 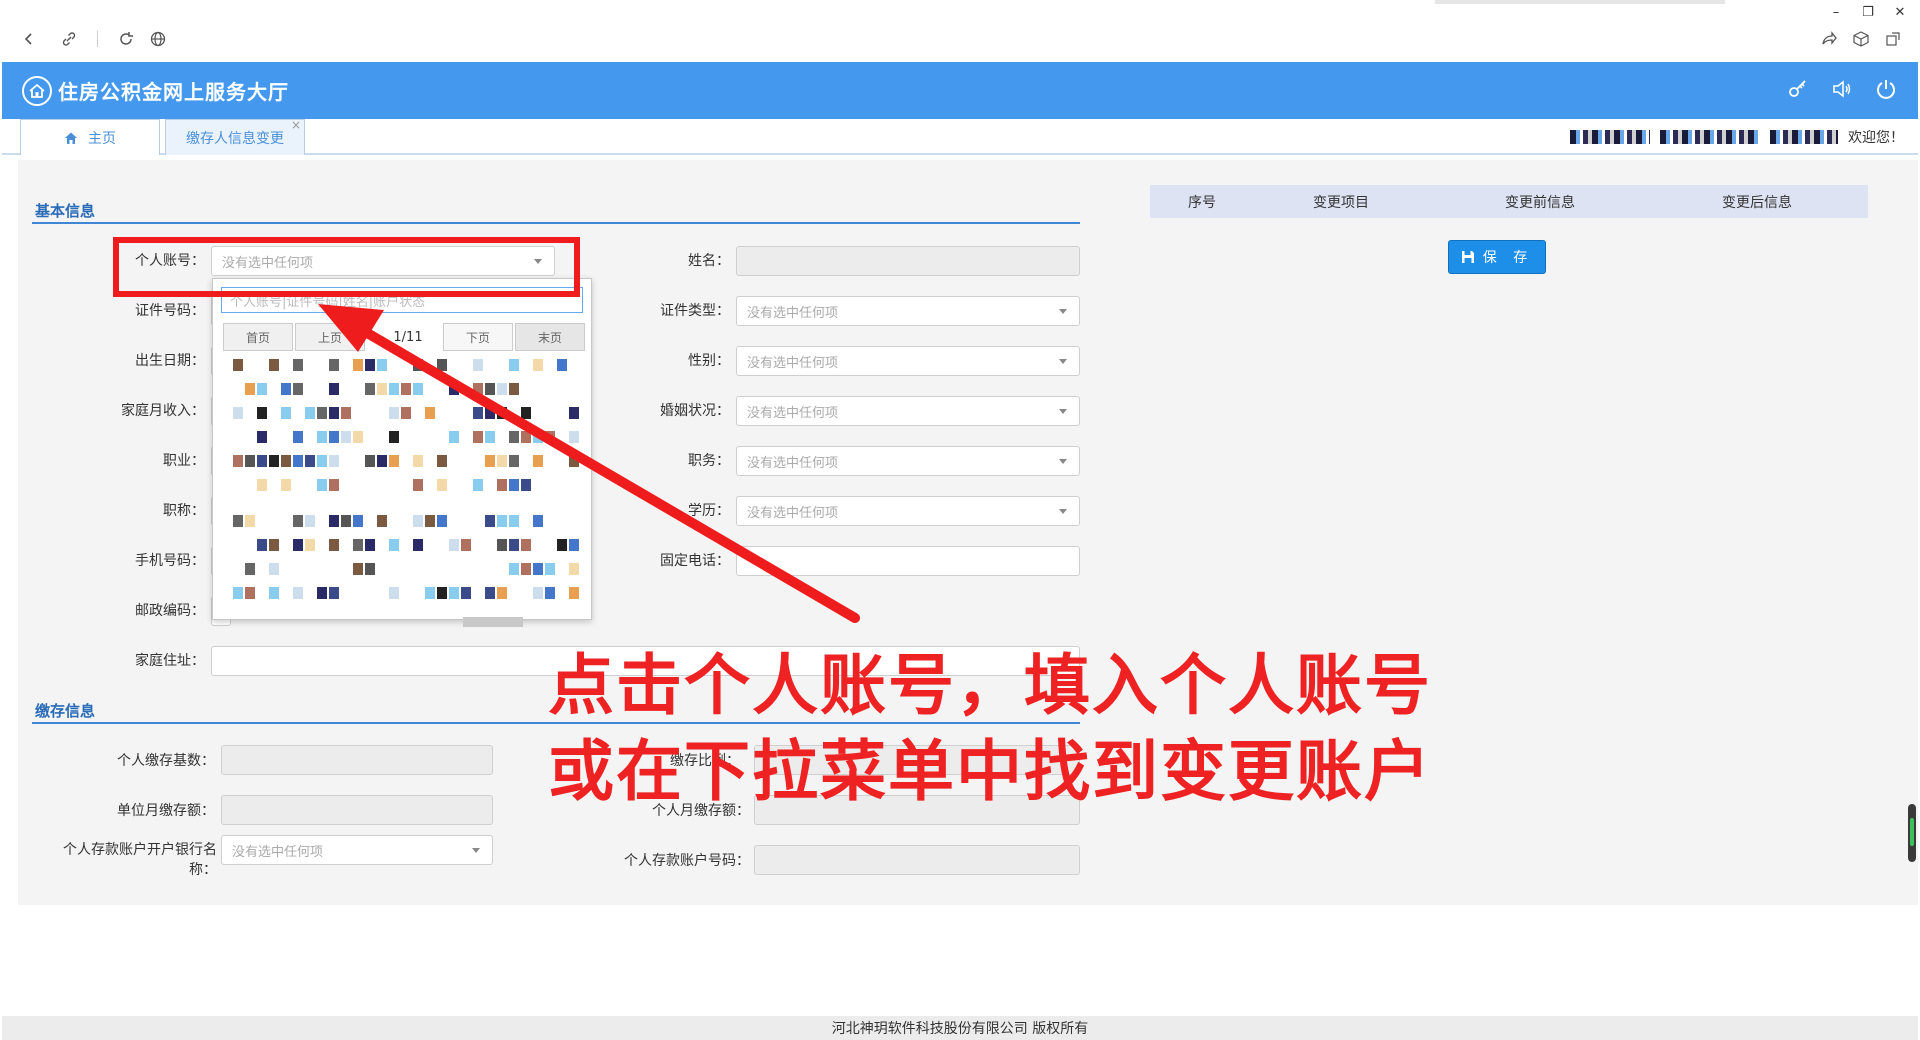 I want to click on label-bank-name: 个人存款账户开户银行名 称：, so click(x=128, y=860).